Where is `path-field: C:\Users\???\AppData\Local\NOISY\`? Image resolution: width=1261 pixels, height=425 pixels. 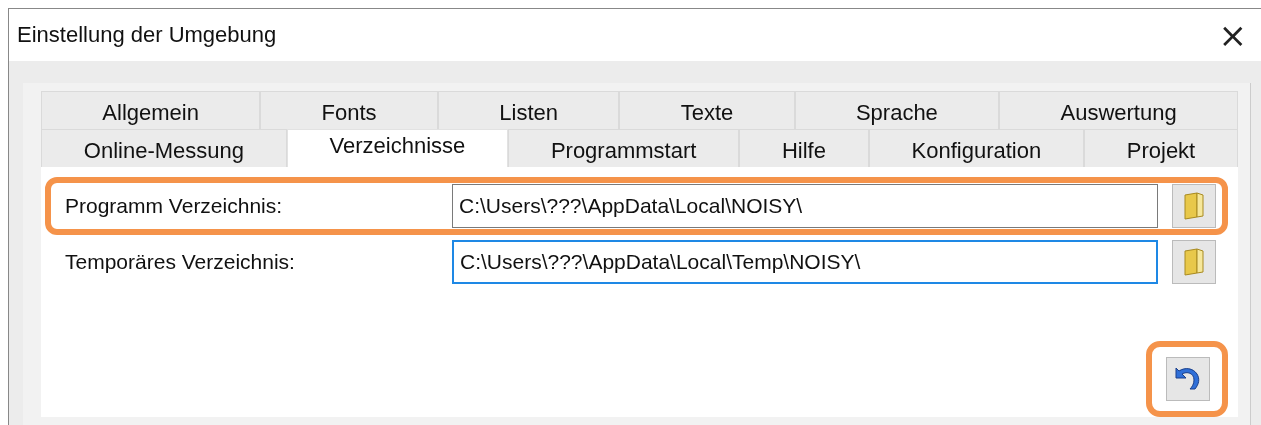
path-field: C:\Users\???\AppData\Local\NOISY\ is located at coordinates (805, 206).